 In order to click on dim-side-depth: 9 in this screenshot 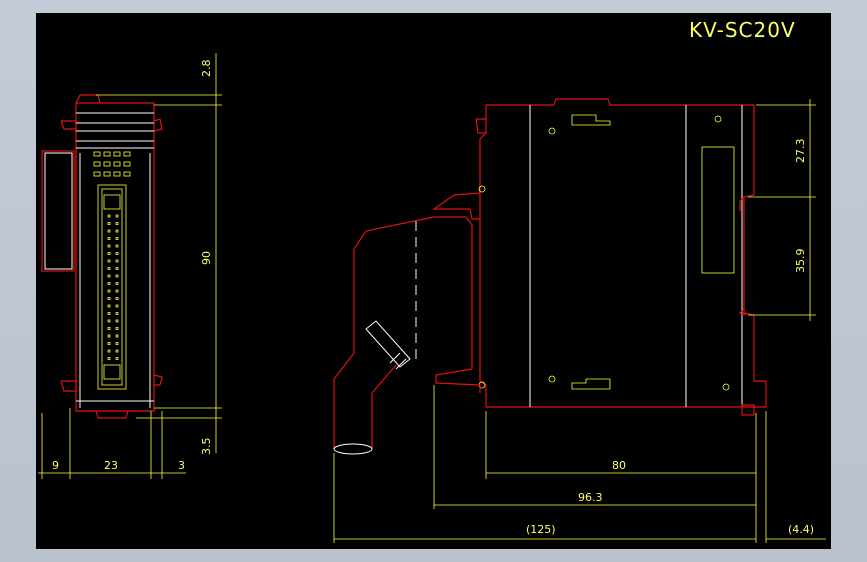, I will do `click(55, 465)`.